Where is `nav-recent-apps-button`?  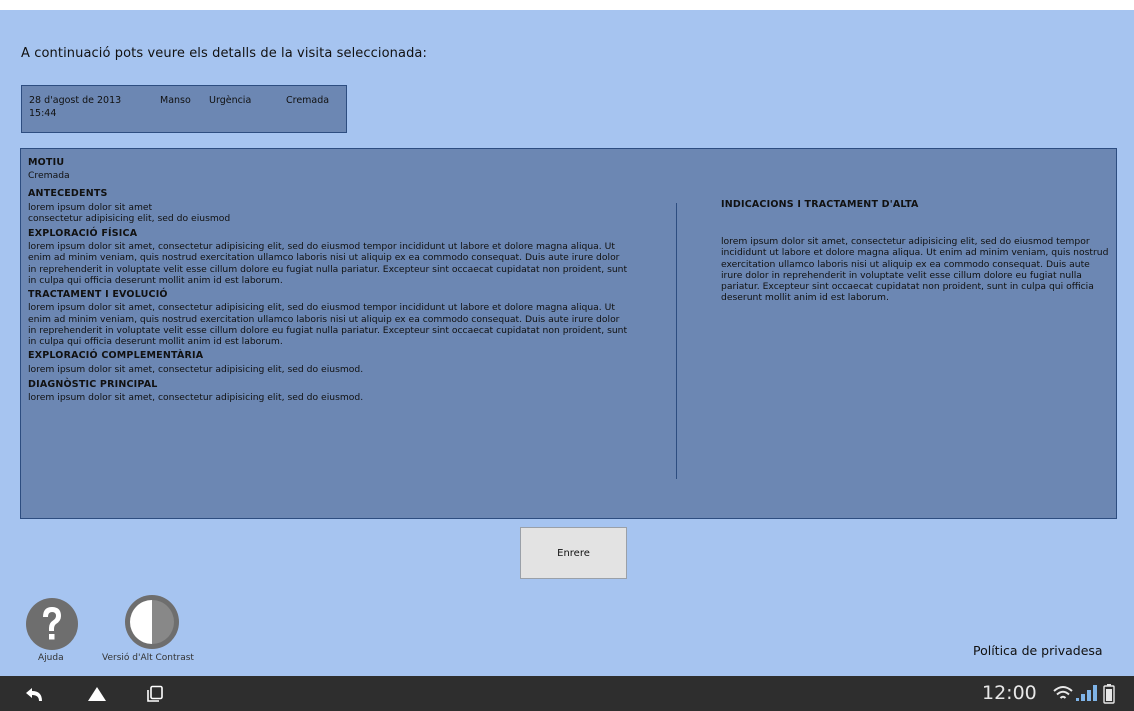 nav-recent-apps-button is located at coordinates (155, 693).